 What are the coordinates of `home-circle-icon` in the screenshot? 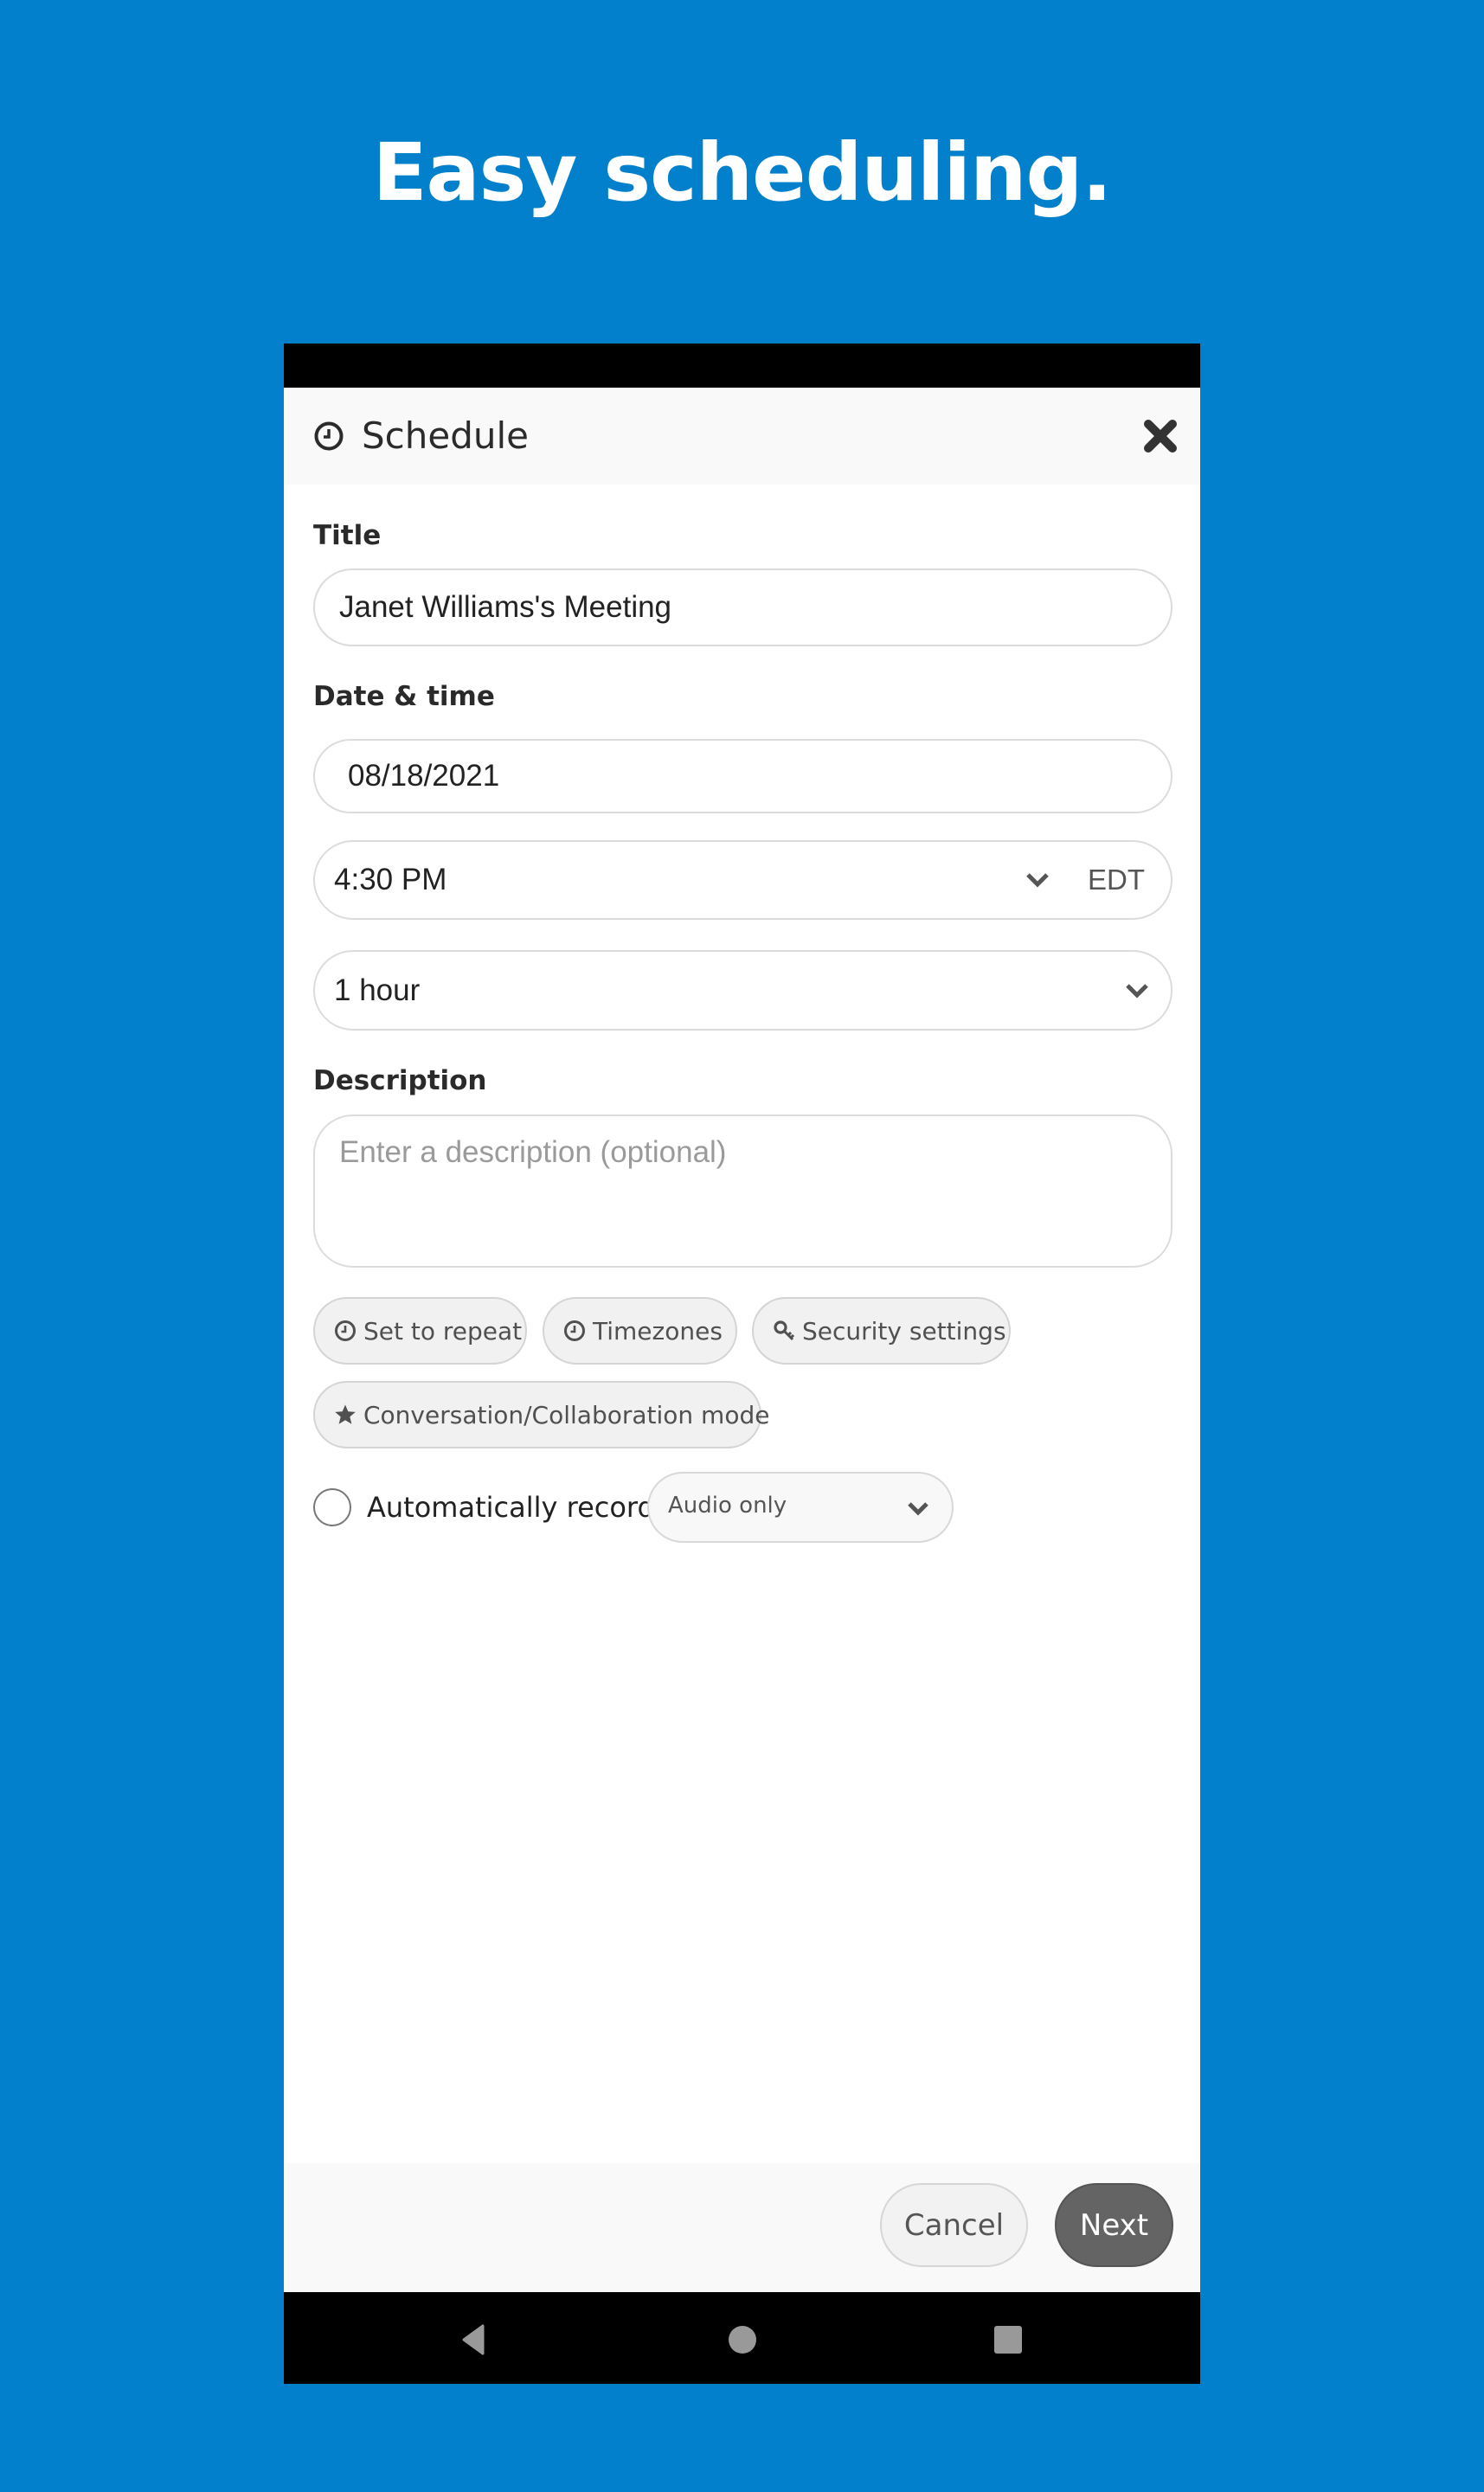 It's located at (743, 2340).